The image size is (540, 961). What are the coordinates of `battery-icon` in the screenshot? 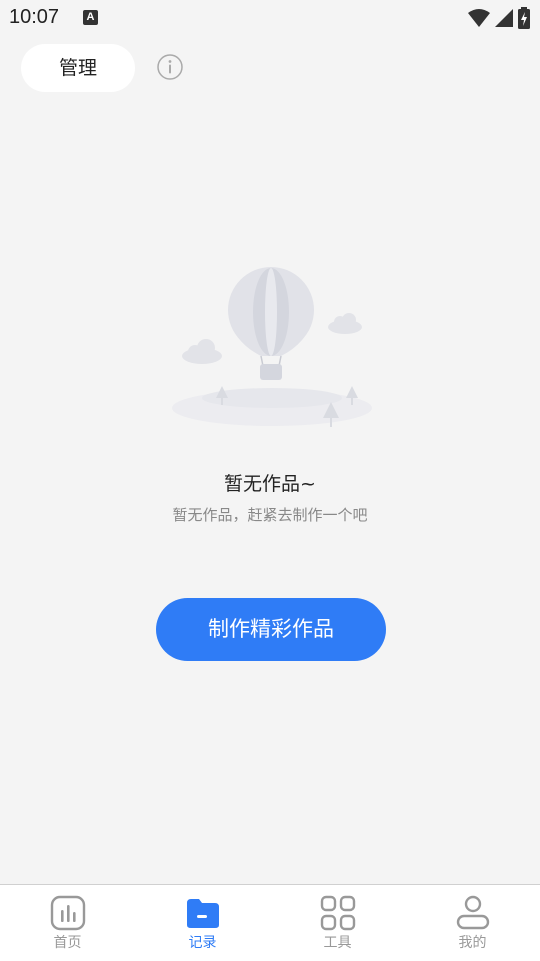 It's located at (524, 18).